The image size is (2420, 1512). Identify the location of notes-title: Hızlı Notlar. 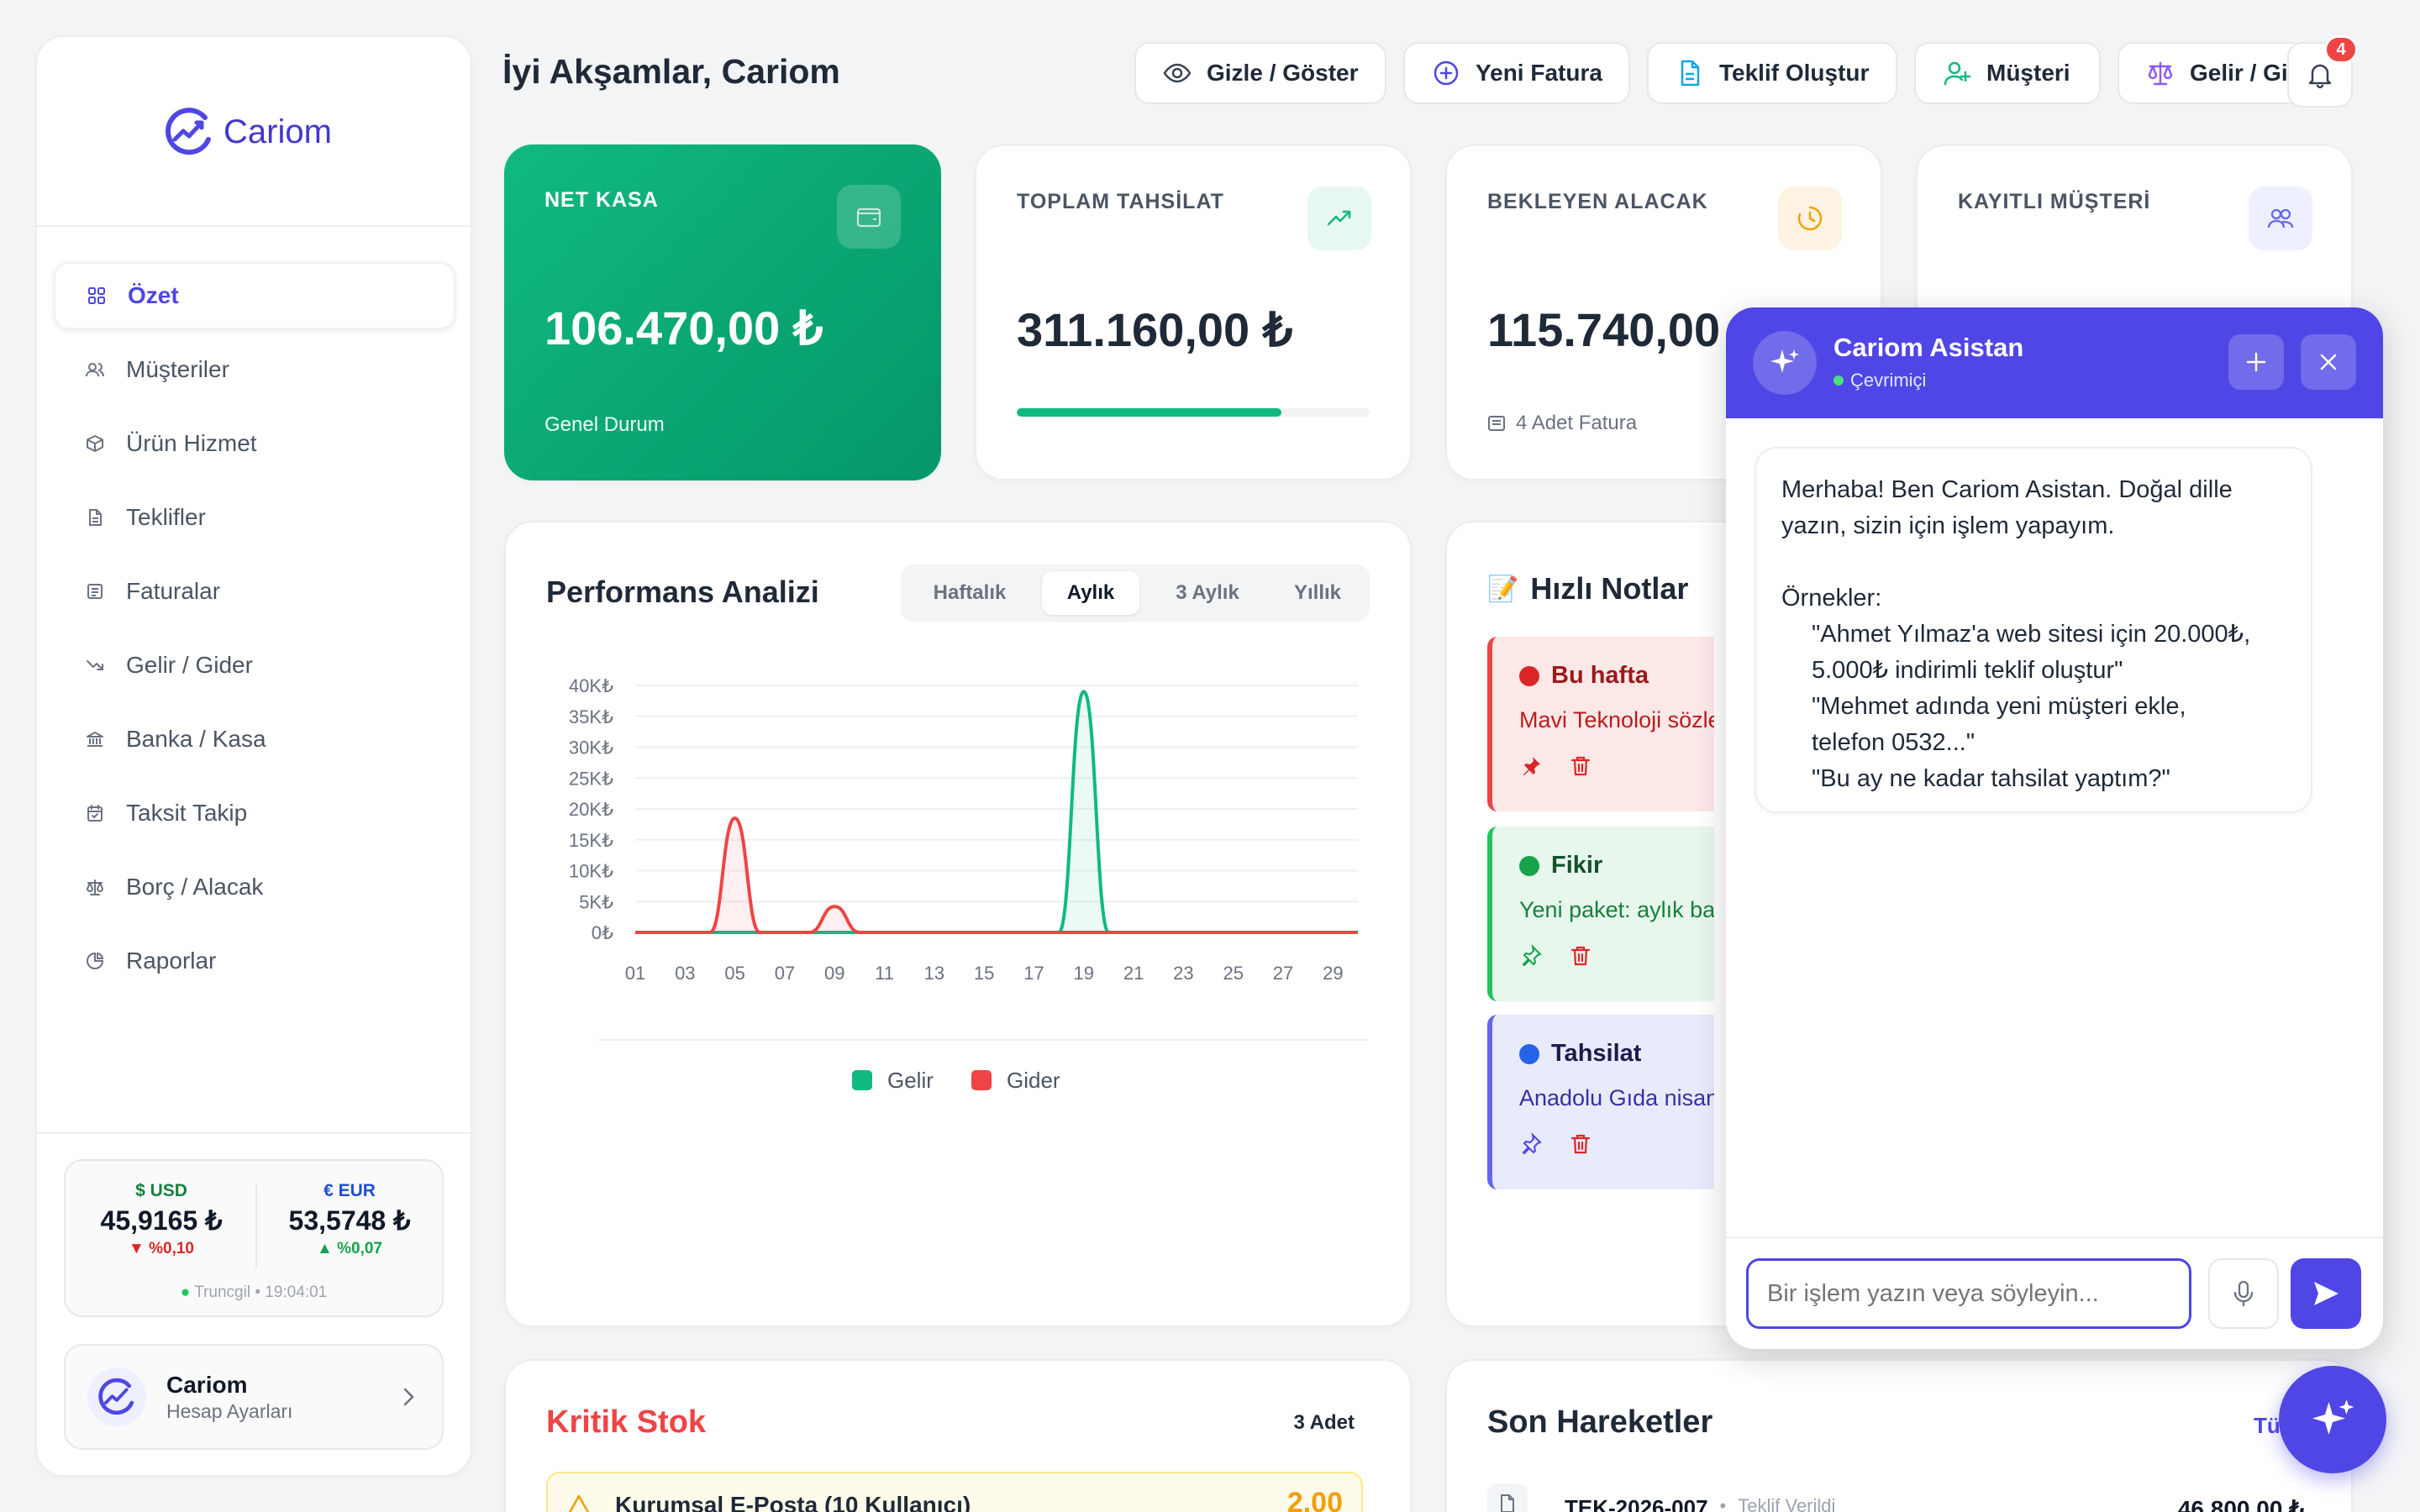
(1609, 588).